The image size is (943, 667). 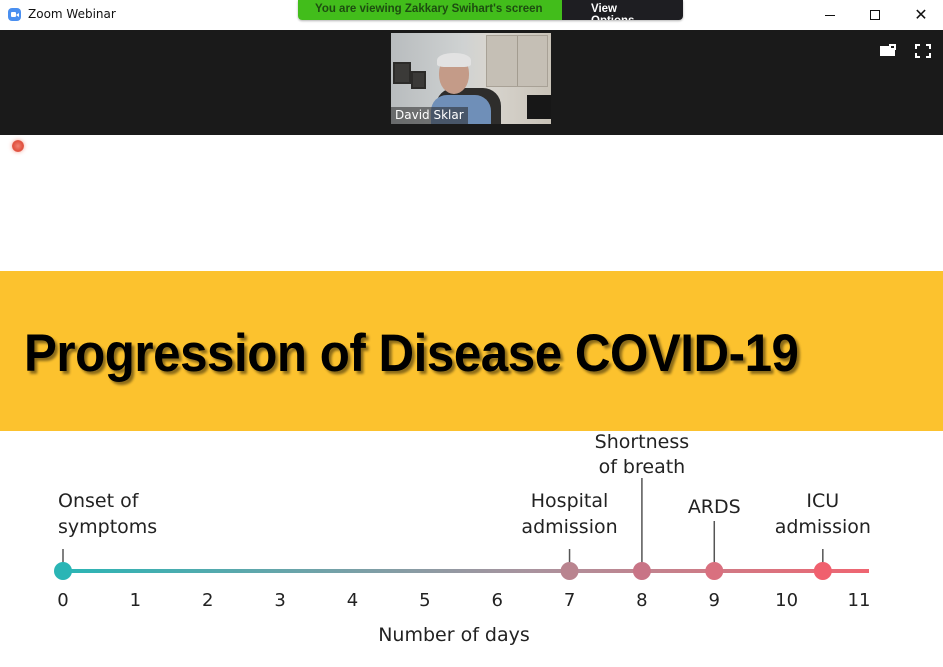 I want to click on x-tick-label: 2, so click(x=207, y=600).